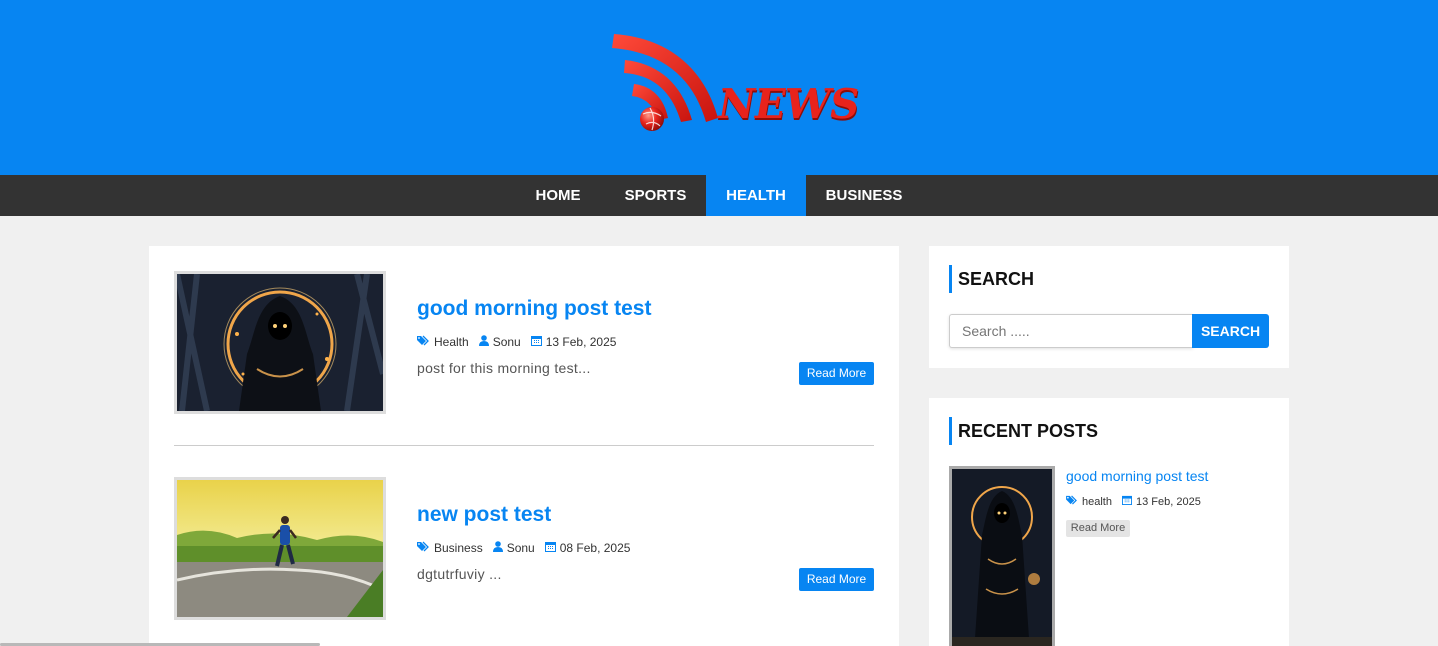 This screenshot has width=1438, height=646. I want to click on search-input, so click(1071, 331).